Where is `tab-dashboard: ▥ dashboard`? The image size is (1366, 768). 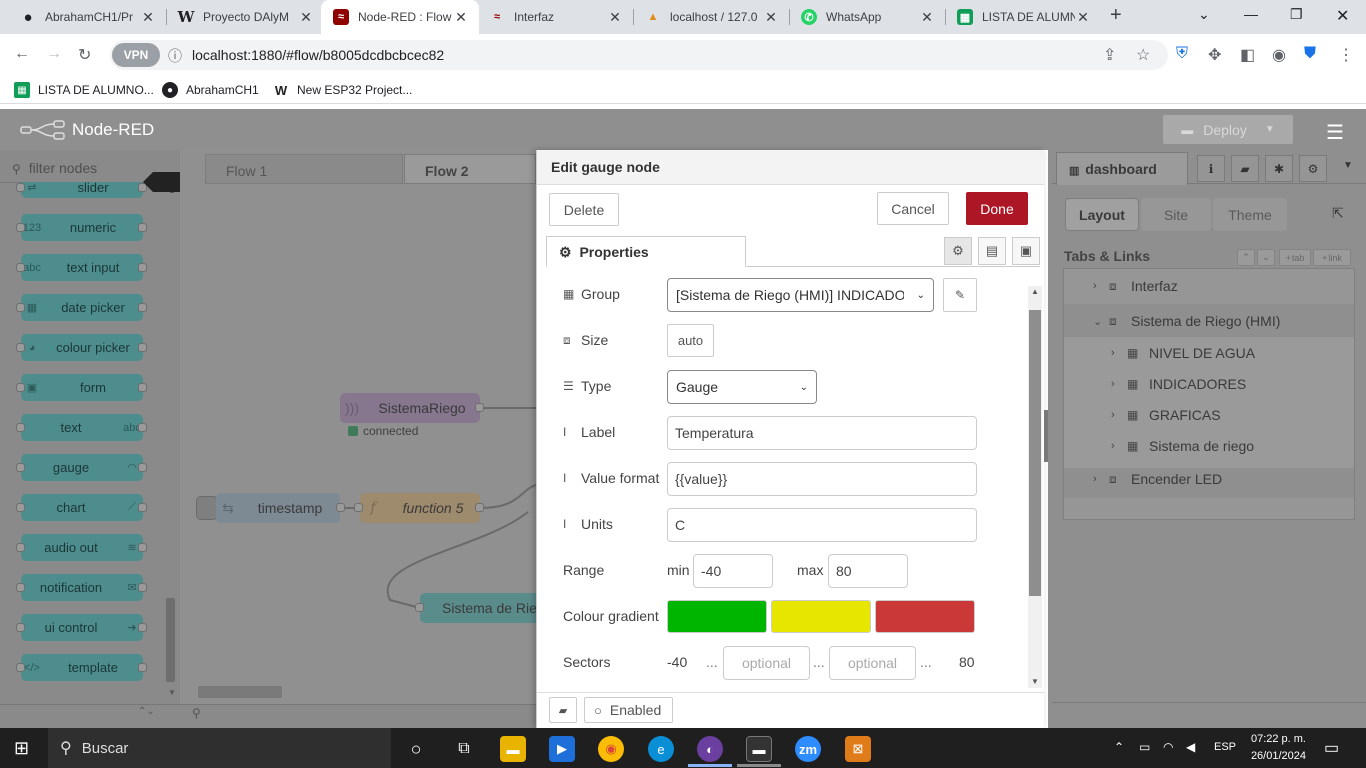
tab-dashboard: ▥ dashboard is located at coordinates (1122, 168).